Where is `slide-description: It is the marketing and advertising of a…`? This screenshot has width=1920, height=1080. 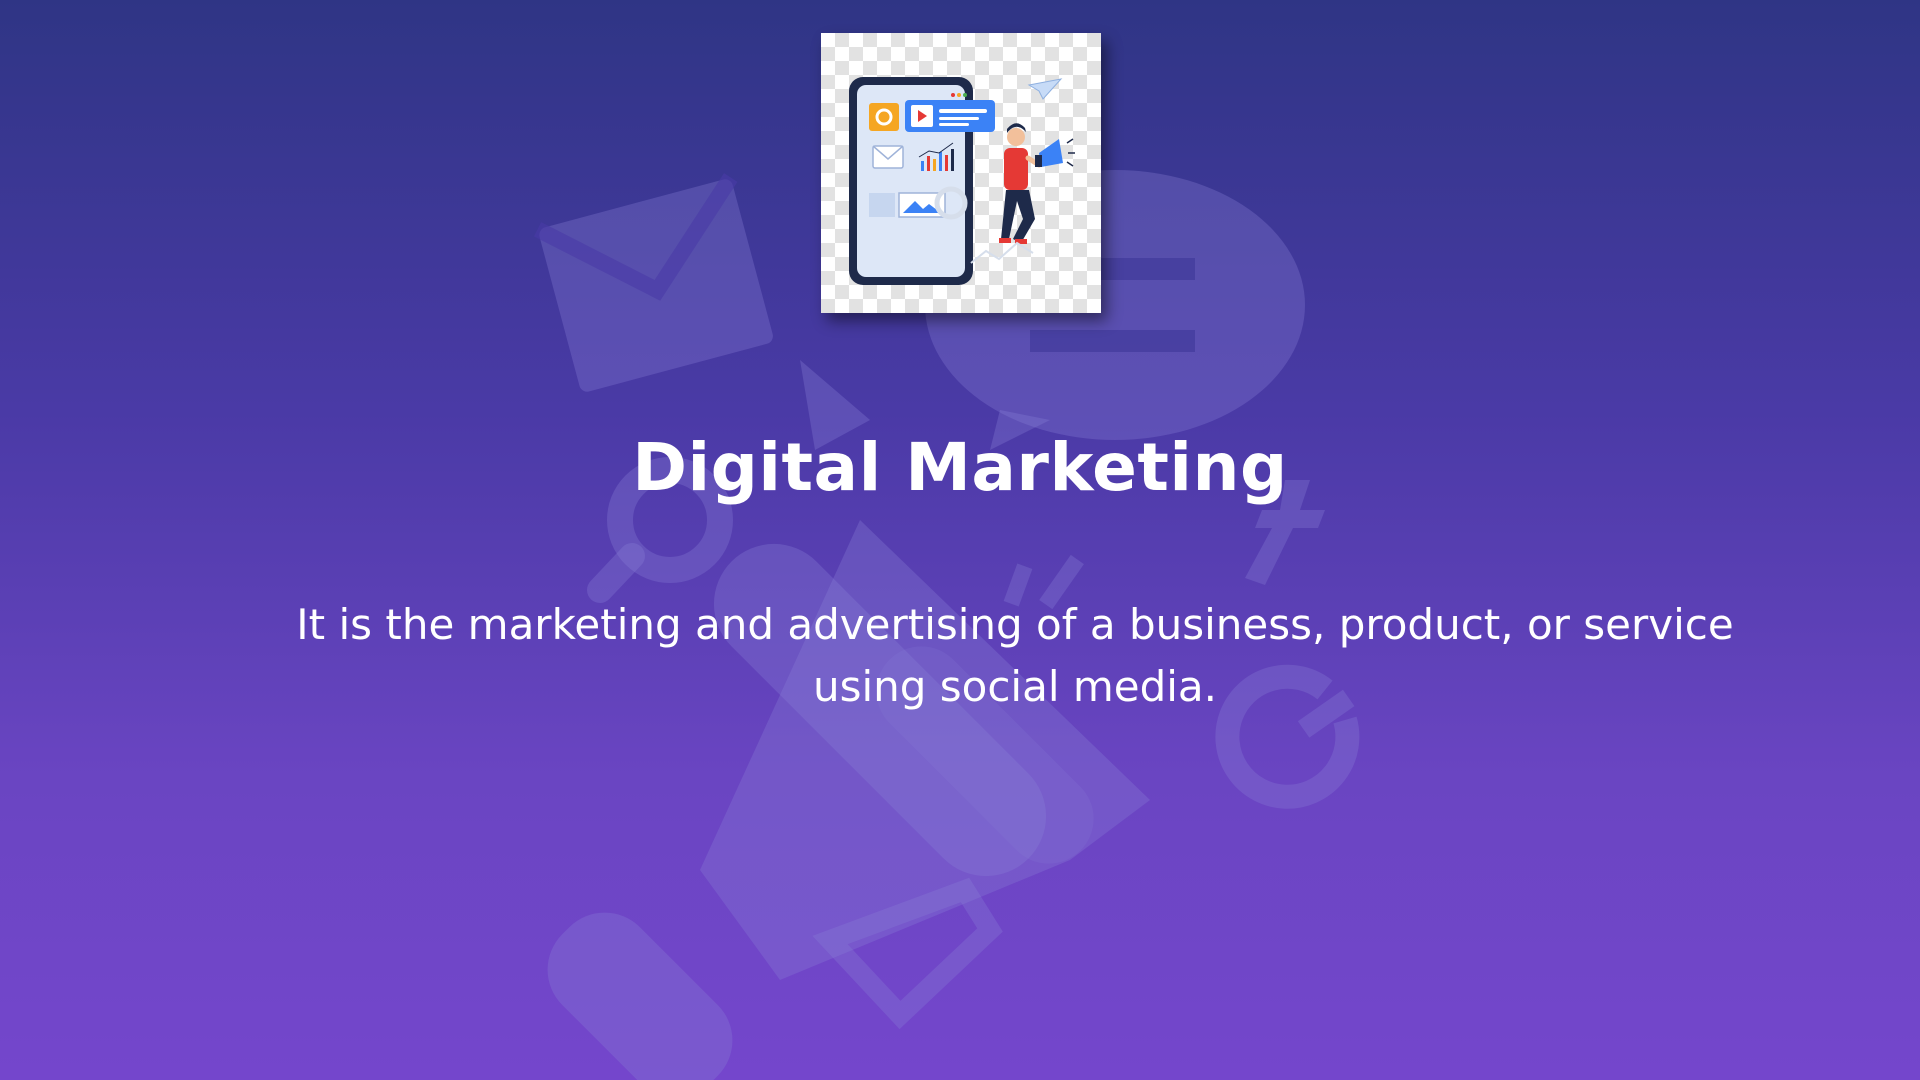
slide-description: It is the marketing and advertising of a… is located at coordinates (1015, 655).